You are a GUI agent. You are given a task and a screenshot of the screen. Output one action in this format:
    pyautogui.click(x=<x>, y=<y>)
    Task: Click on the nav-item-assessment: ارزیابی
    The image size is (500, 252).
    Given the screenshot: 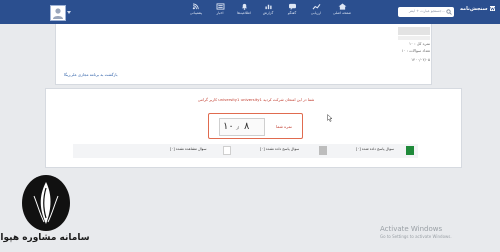 What is the action you would take?
    pyautogui.click(x=316, y=8)
    